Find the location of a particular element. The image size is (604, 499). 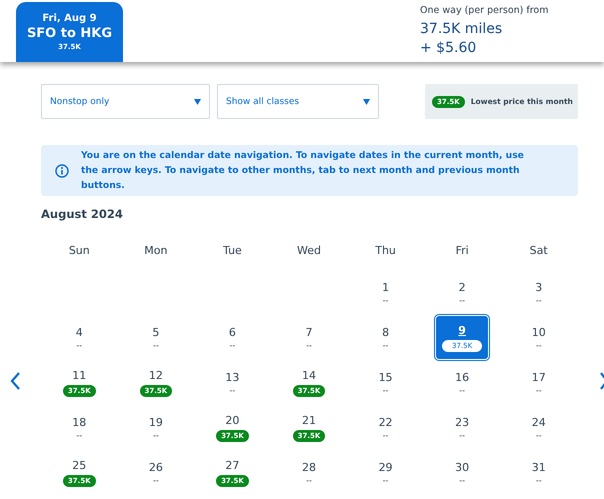

calendar-day: 4 -- is located at coordinates (79, 337).